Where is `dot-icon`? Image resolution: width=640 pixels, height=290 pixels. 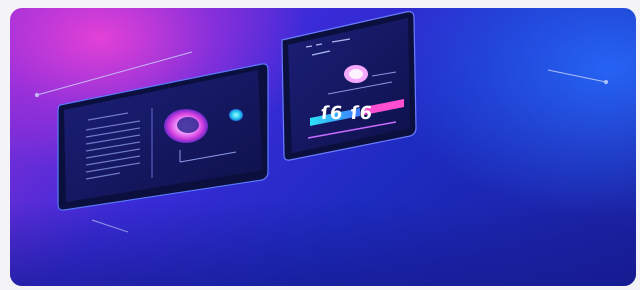
dot-icon is located at coordinates (236, 115).